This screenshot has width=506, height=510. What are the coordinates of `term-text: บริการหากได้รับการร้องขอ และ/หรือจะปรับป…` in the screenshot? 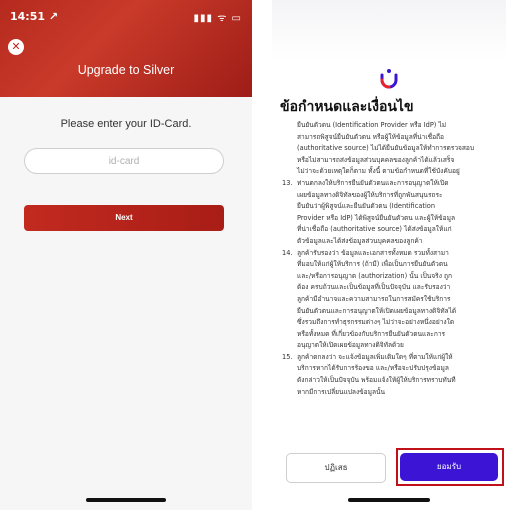 It's located at (373, 368).